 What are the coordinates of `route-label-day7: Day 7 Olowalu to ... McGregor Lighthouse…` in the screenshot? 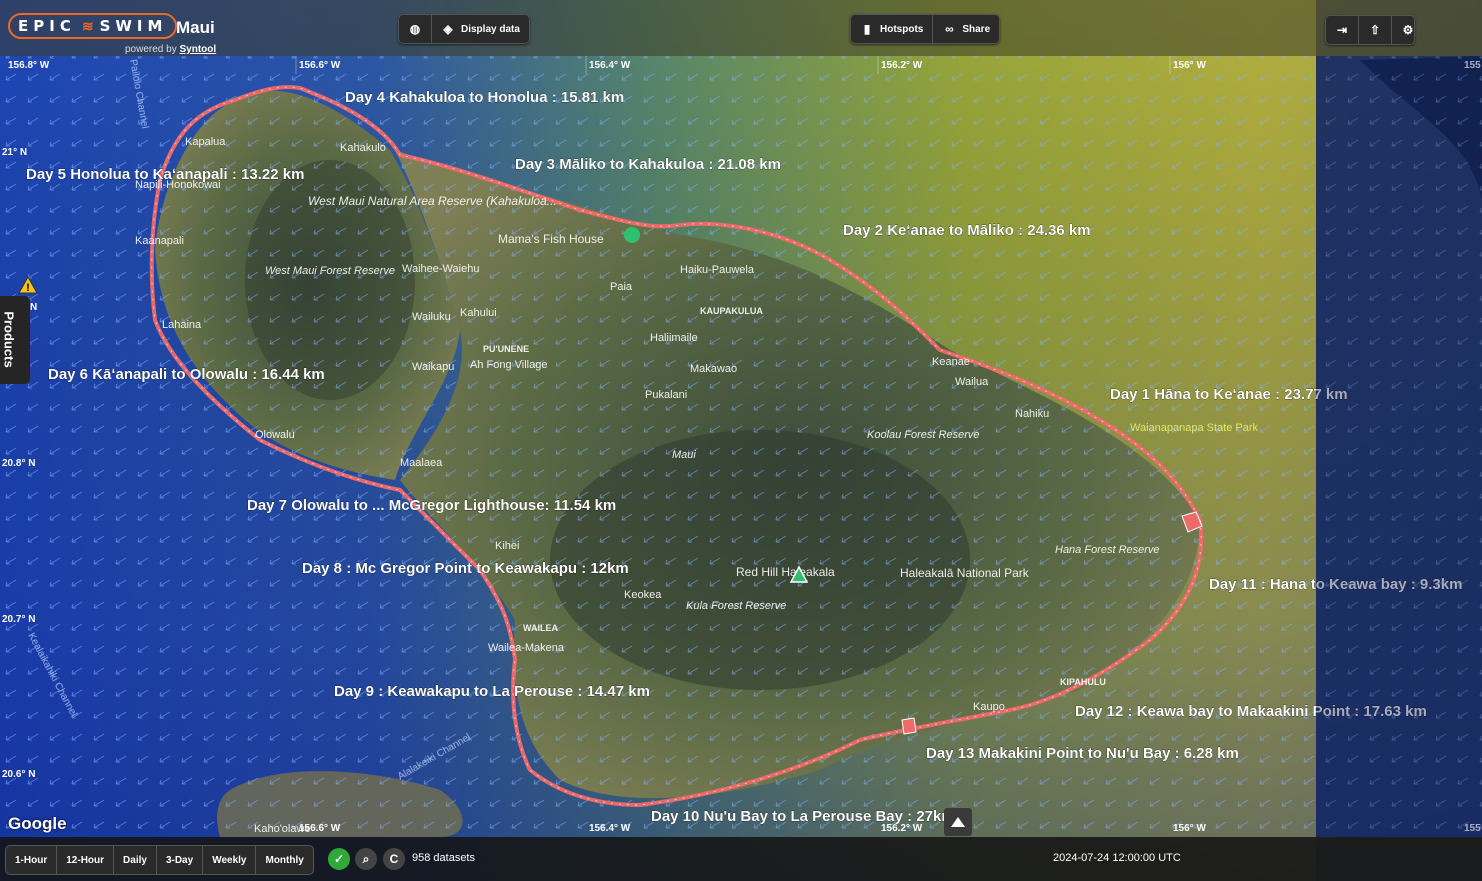 It's located at (432, 505).